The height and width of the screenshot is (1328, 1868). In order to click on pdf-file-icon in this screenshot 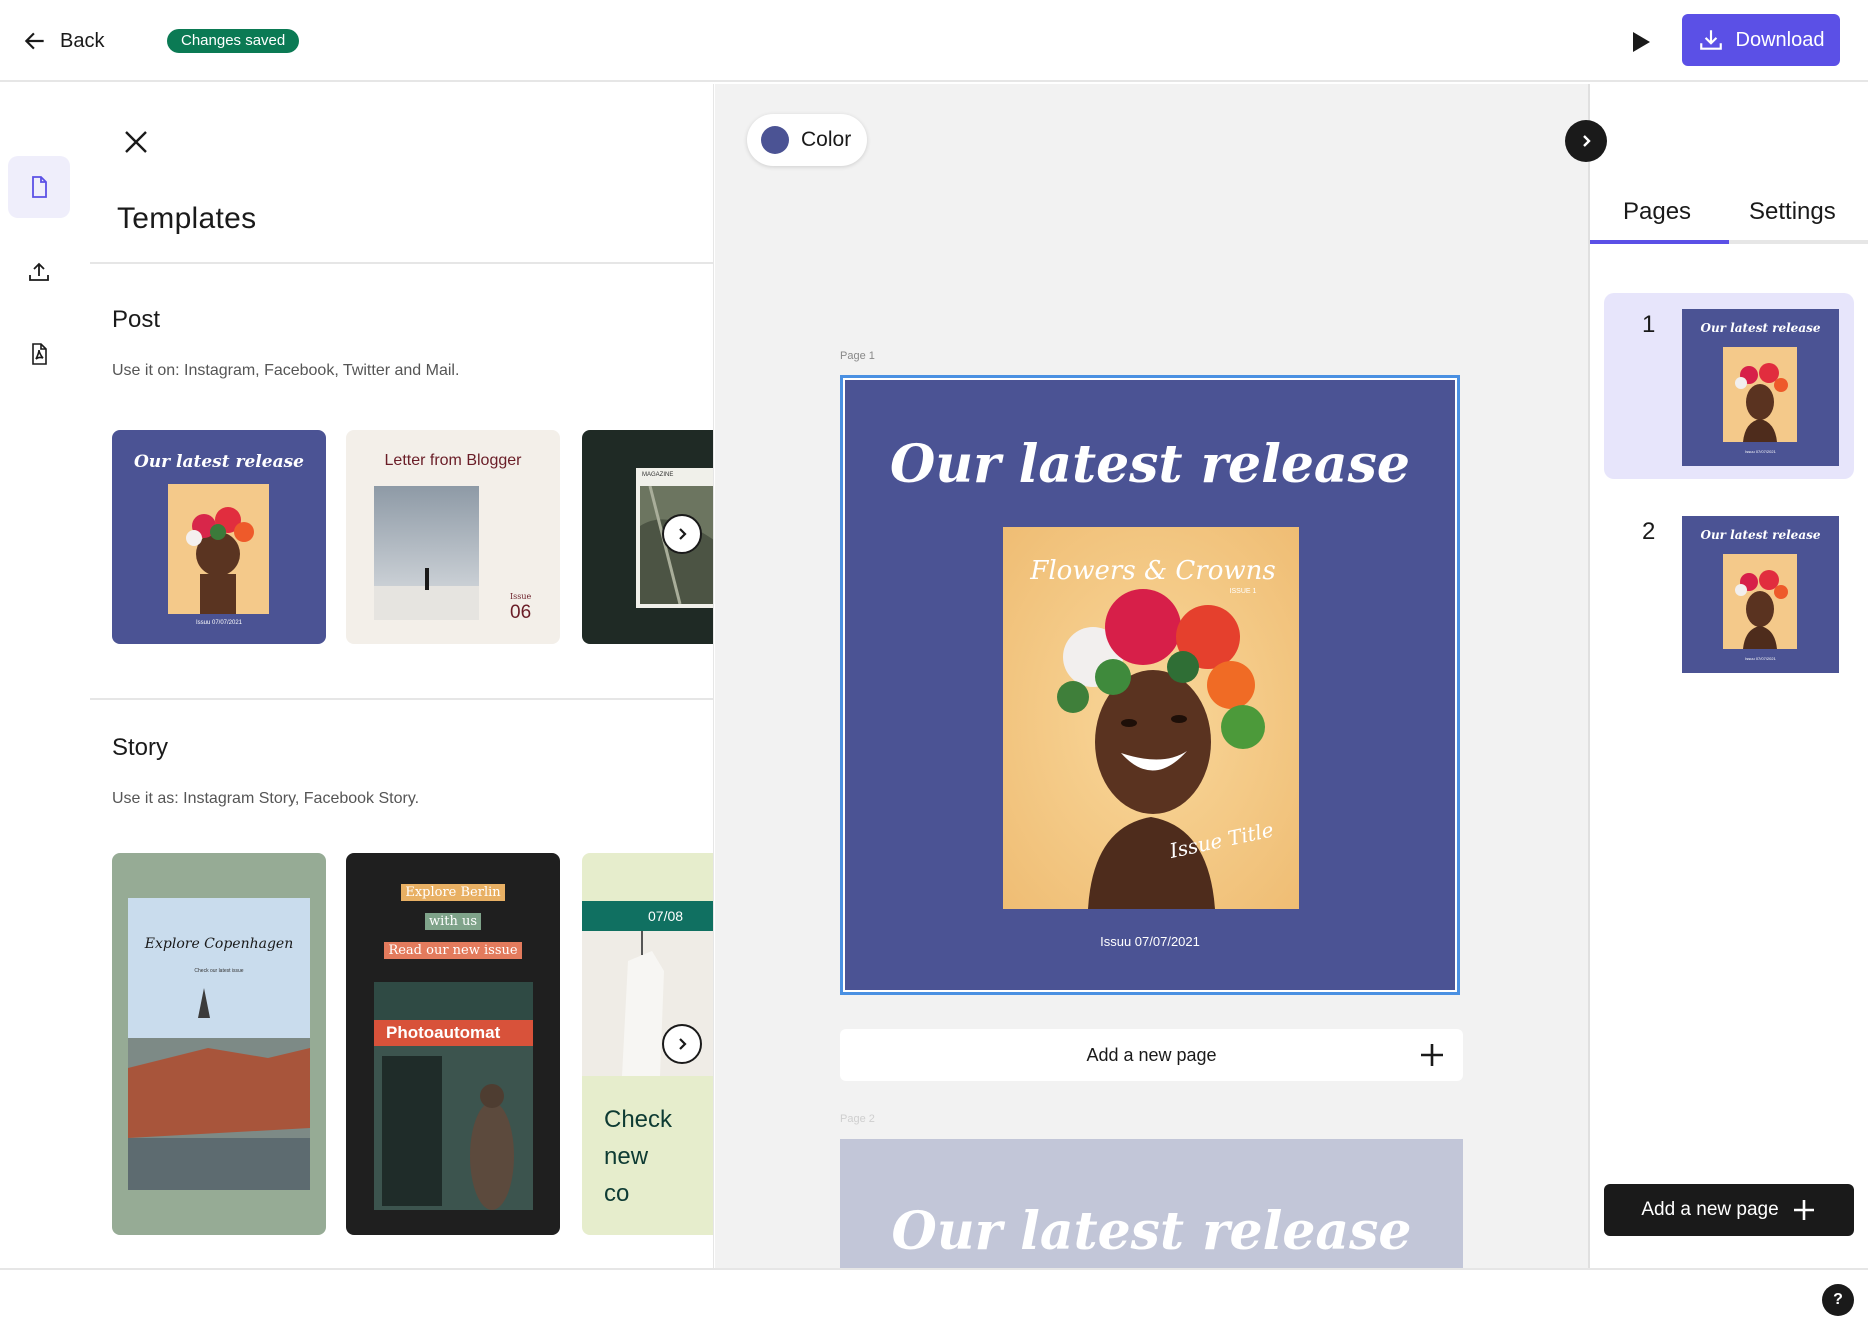, I will do `click(39, 354)`.